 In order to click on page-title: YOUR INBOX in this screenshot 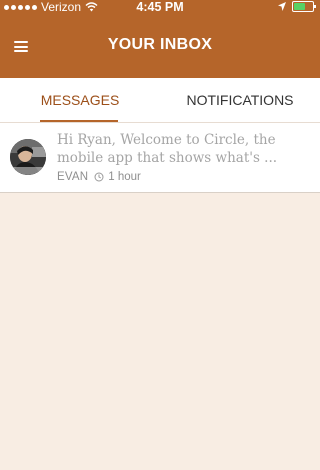, I will do `click(160, 44)`.